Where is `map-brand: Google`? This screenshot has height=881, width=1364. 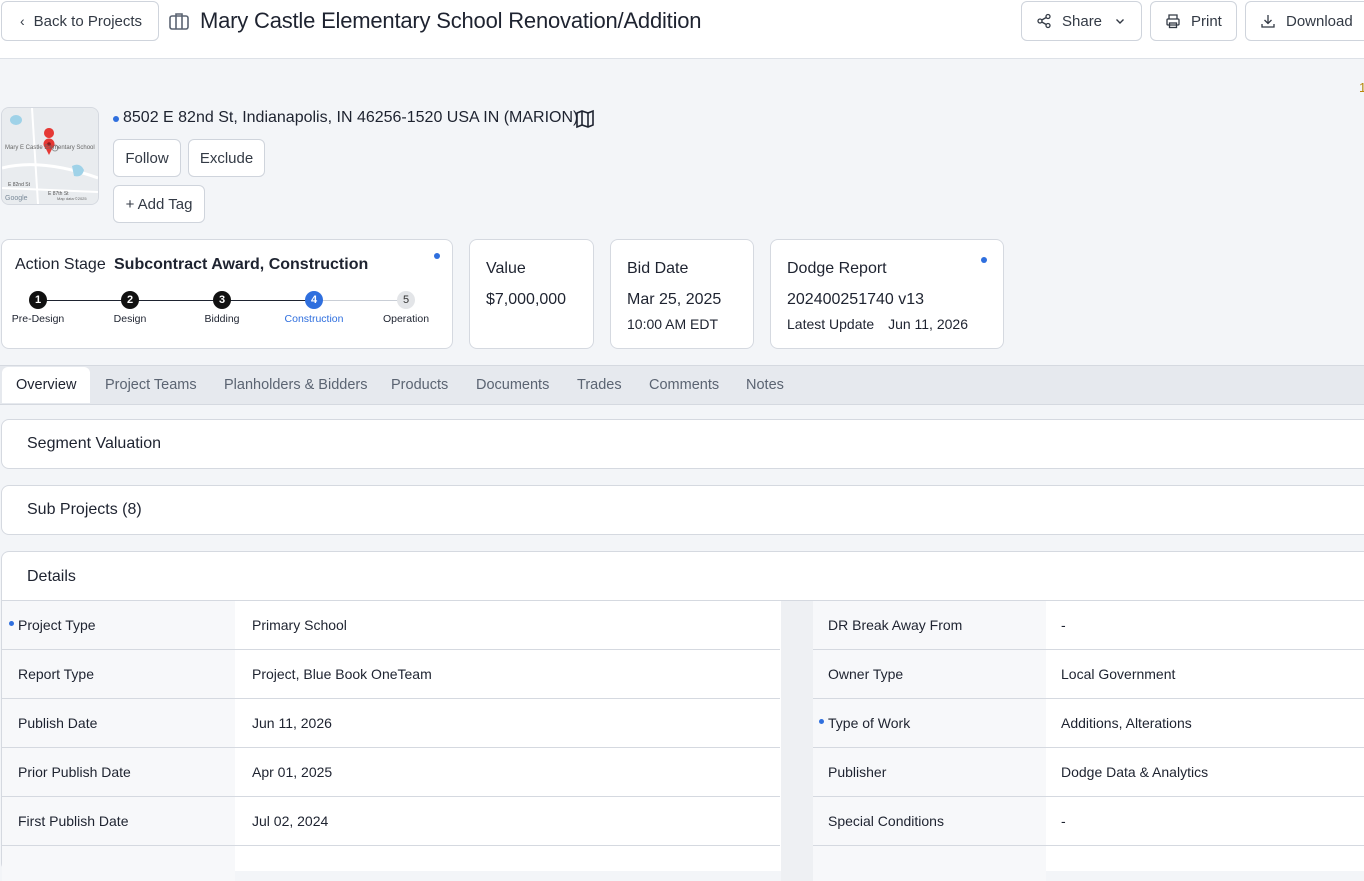 map-brand: Google is located at coordinates (16, 198).